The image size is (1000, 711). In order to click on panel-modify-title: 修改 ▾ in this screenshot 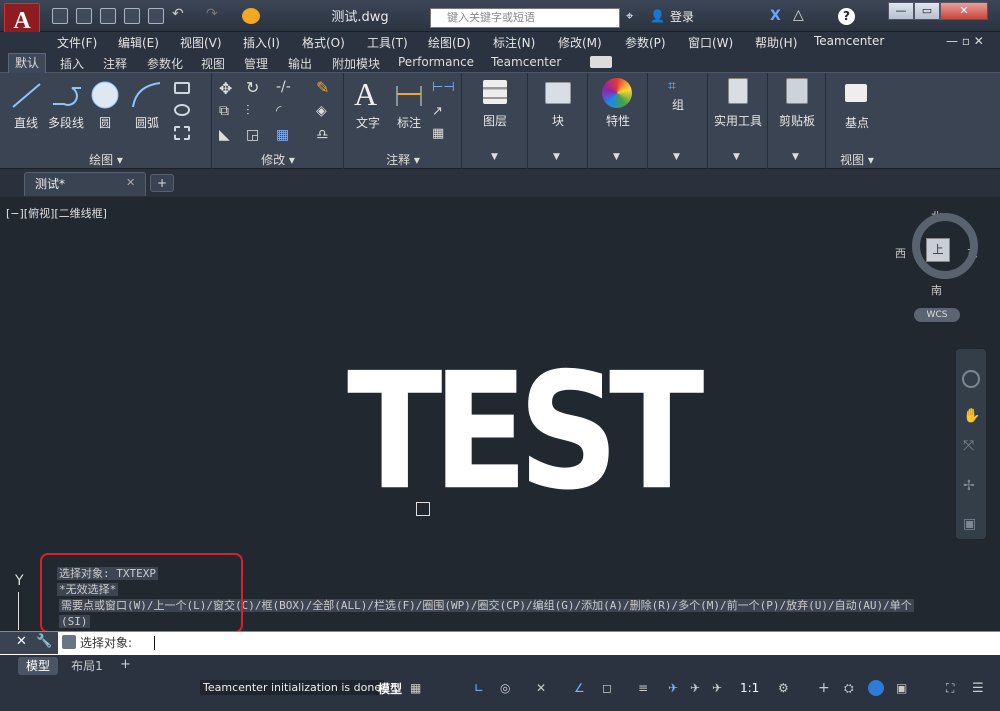, I will do `click(278, 159)`.